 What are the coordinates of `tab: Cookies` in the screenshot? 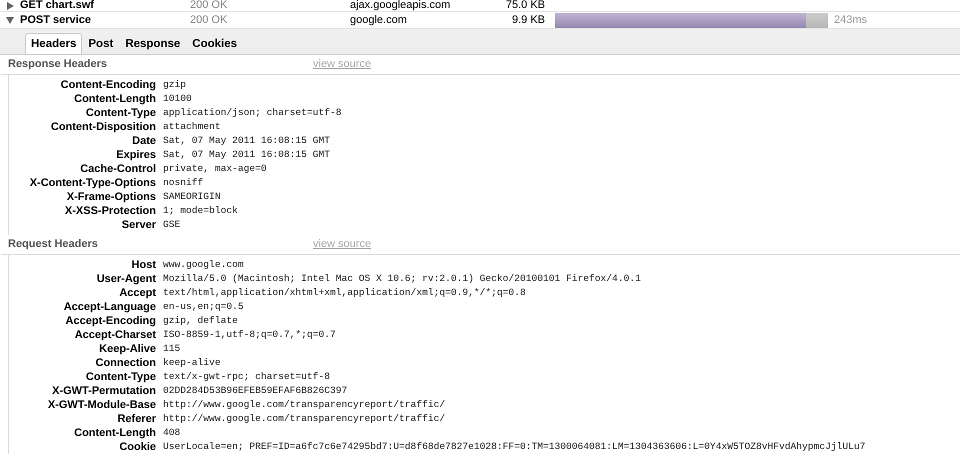 It's located at (215, 43).